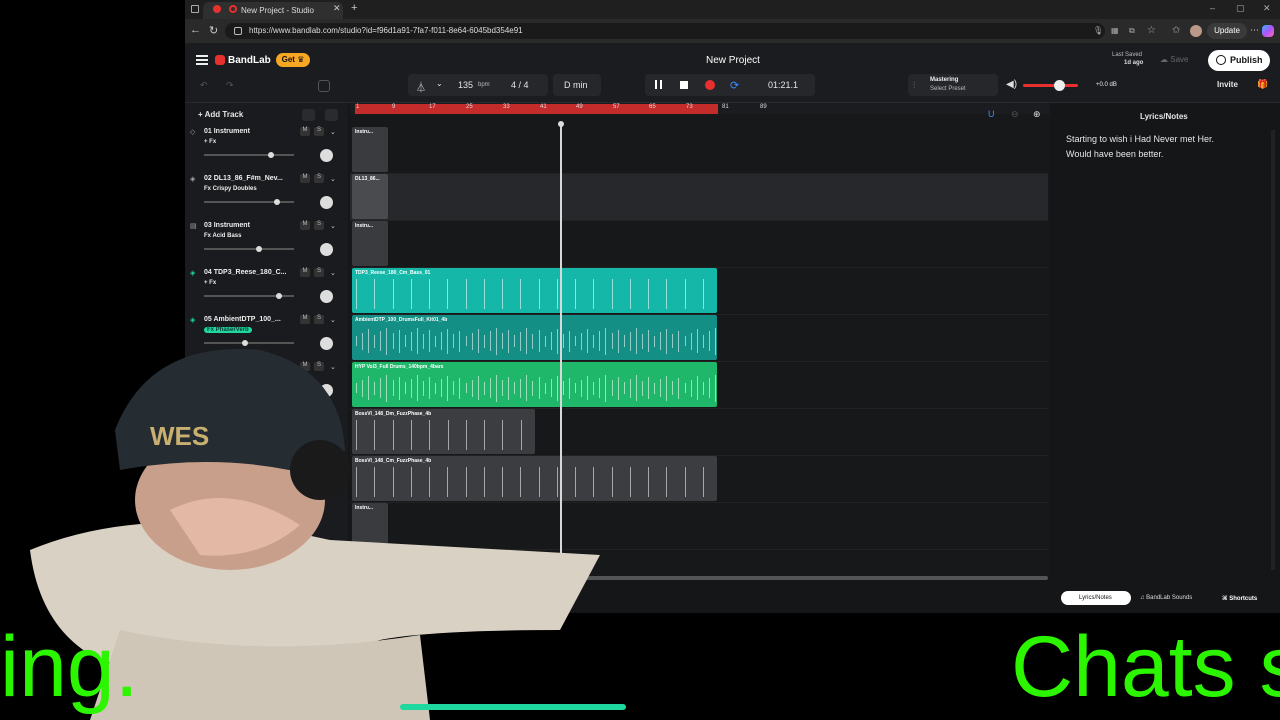  I want to click on snap-icon: U, so click(991, 114).